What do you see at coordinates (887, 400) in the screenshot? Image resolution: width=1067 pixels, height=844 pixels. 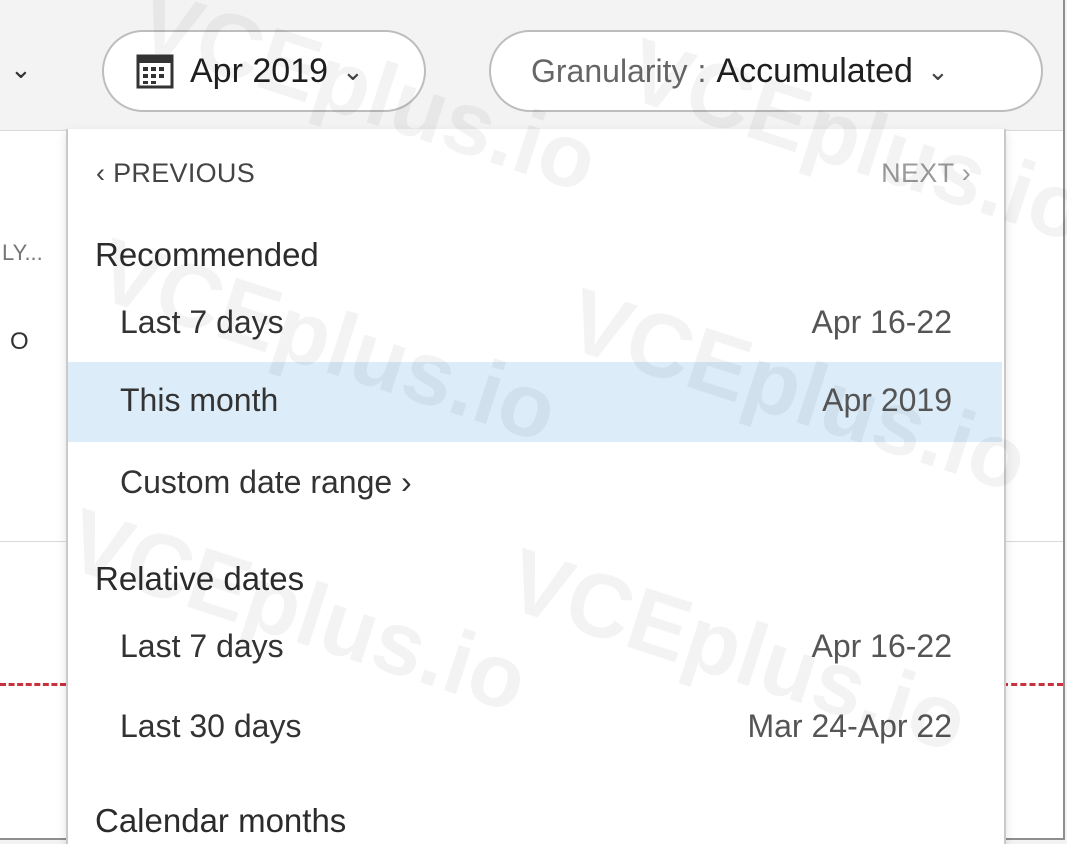 I see `option-value: Apr 2019` at bounding box center [887, 400].